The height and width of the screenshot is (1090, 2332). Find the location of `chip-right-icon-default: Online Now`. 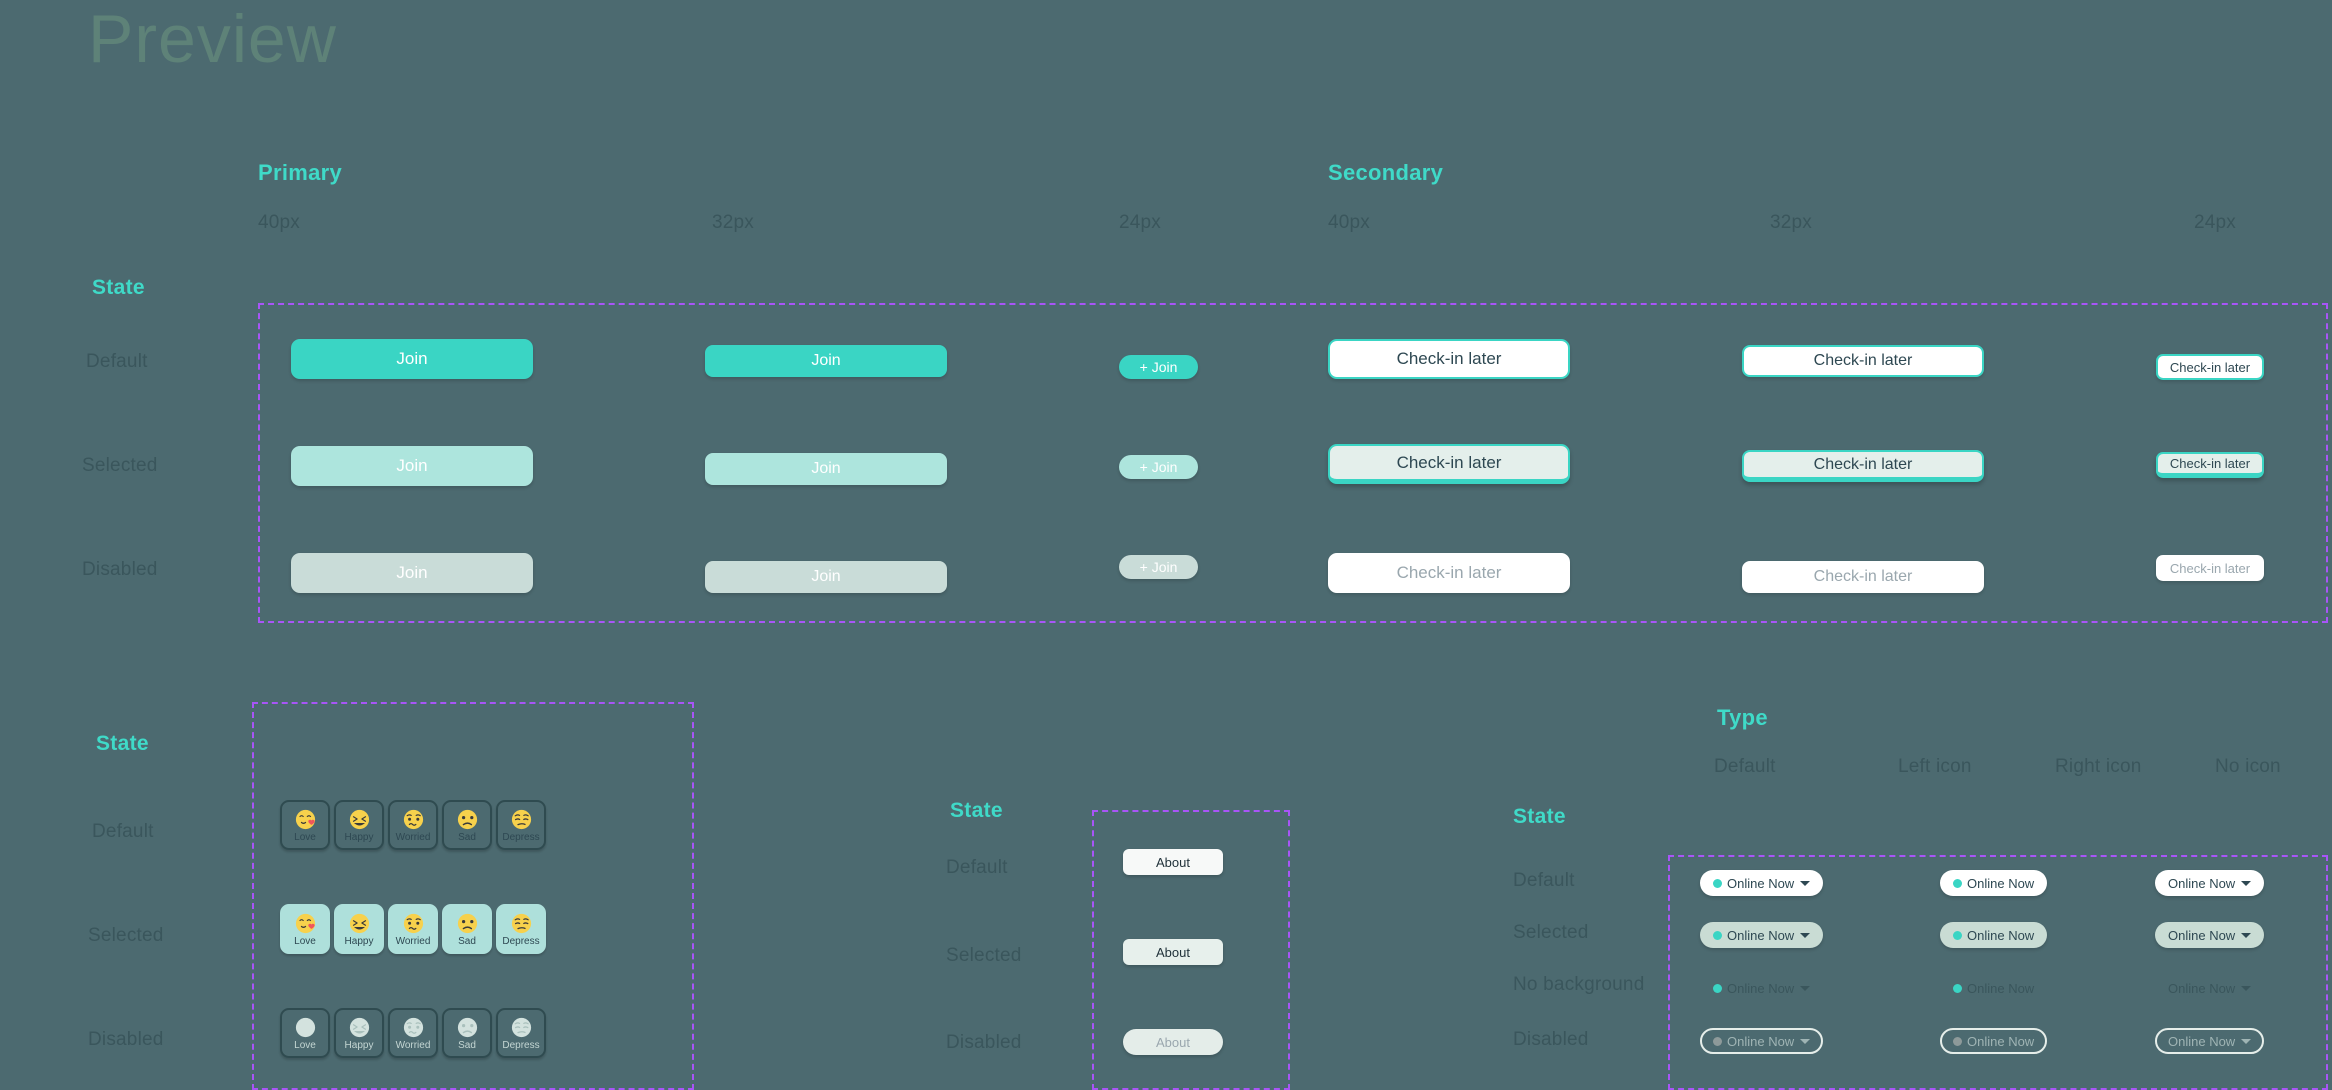

chip-right-icon-default: Online Now is located at coordinates (2210, 883).